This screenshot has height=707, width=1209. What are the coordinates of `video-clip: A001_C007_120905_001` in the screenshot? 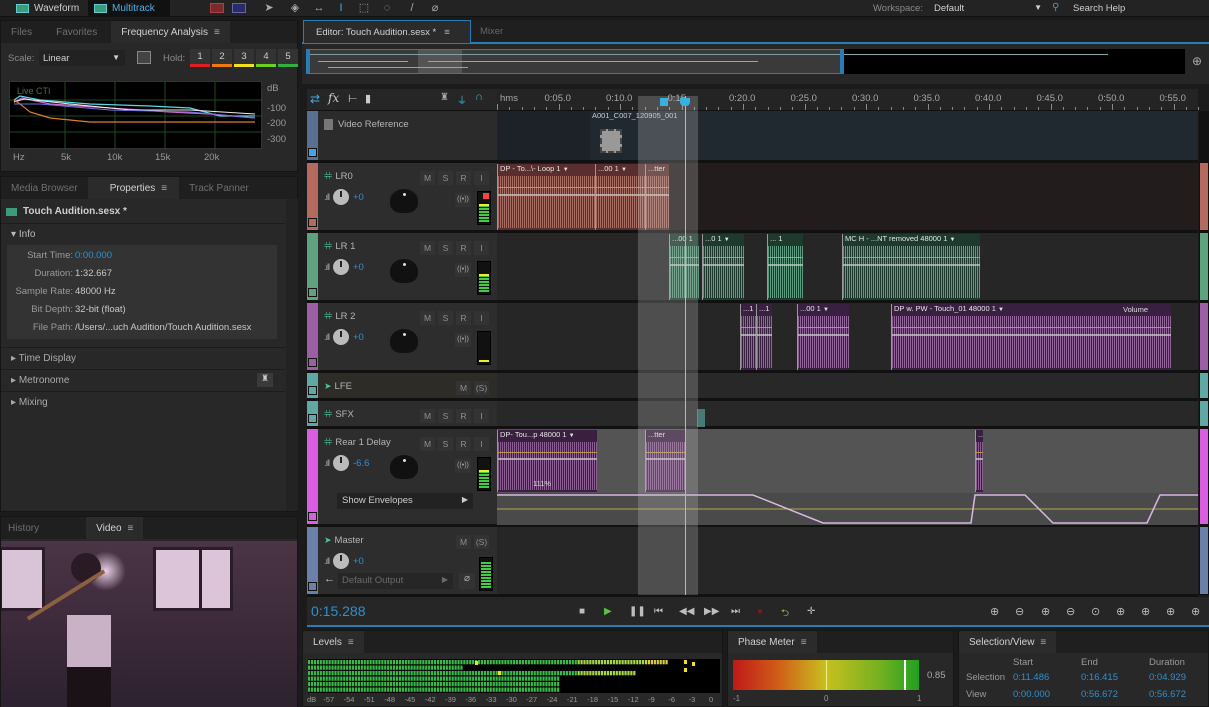 It's located at (894, 135).